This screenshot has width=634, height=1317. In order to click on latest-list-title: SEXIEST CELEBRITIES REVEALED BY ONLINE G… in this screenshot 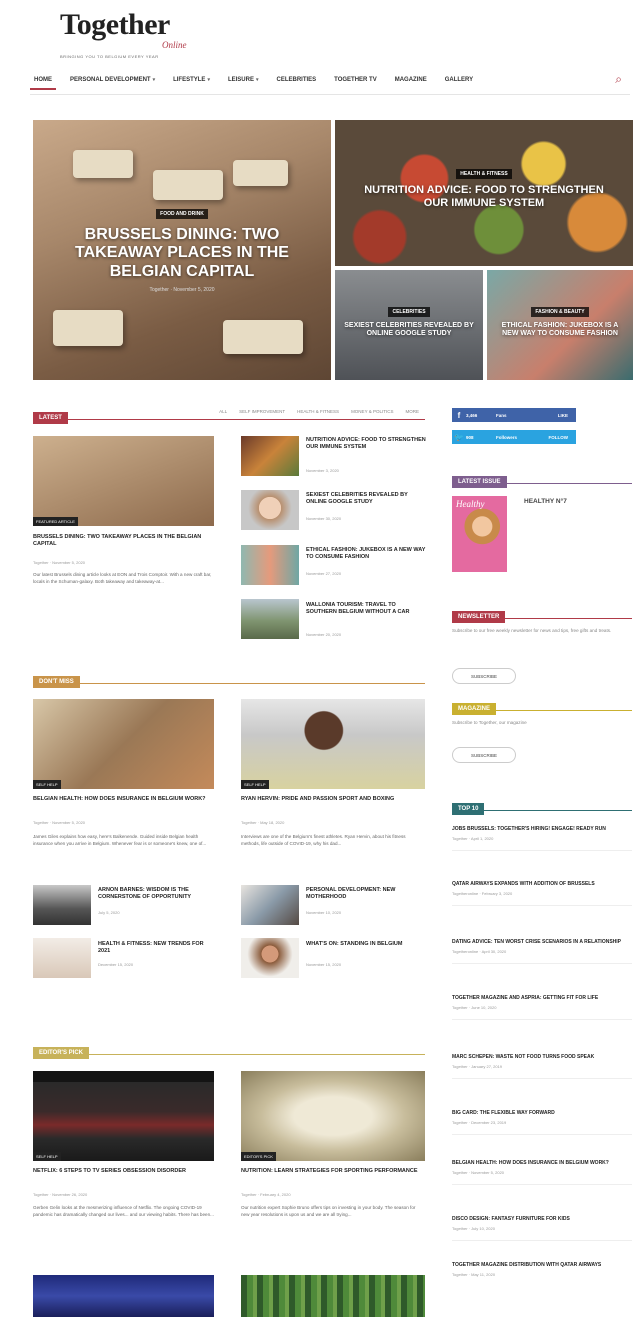, I will do `click(366, 499)`.